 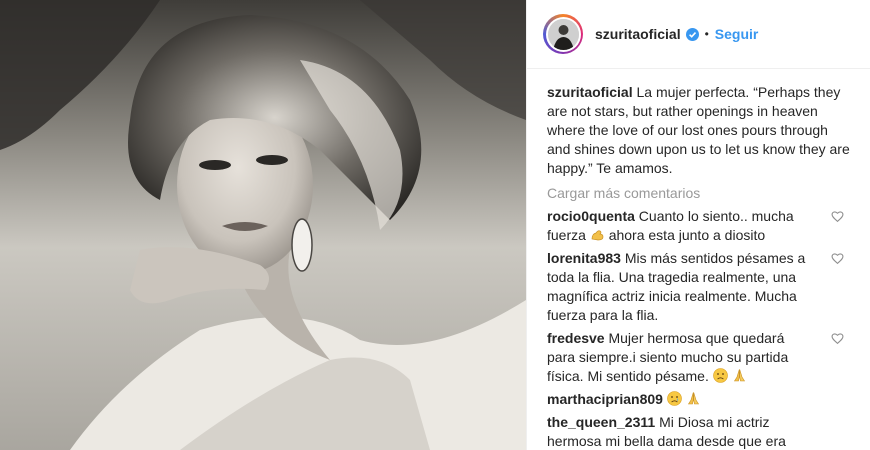 What do you see at coordinates (737, 34) in the screenshot?
I see `follow-button: Seguir` at bounding box center [737, 34].